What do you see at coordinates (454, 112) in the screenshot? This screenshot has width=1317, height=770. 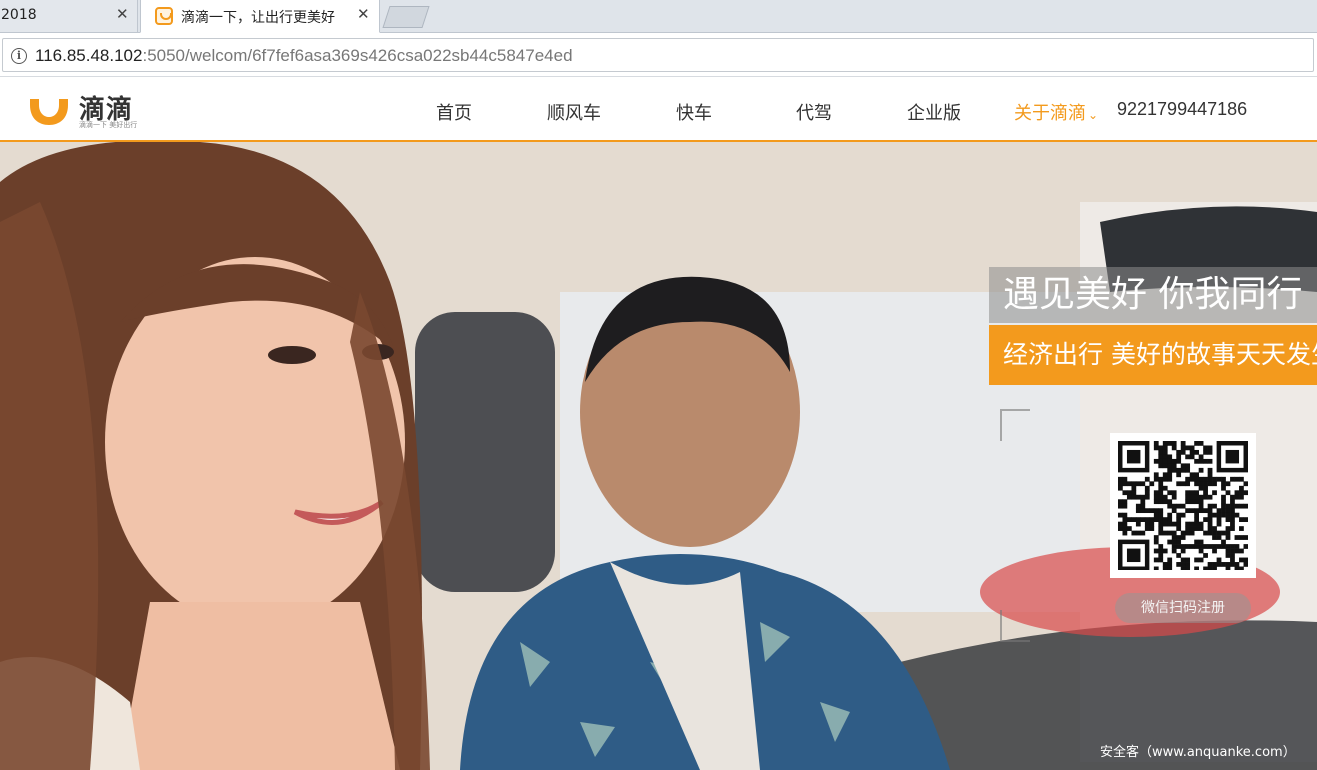 I see `nav-home: 首页` at bounding box center [454, 112].